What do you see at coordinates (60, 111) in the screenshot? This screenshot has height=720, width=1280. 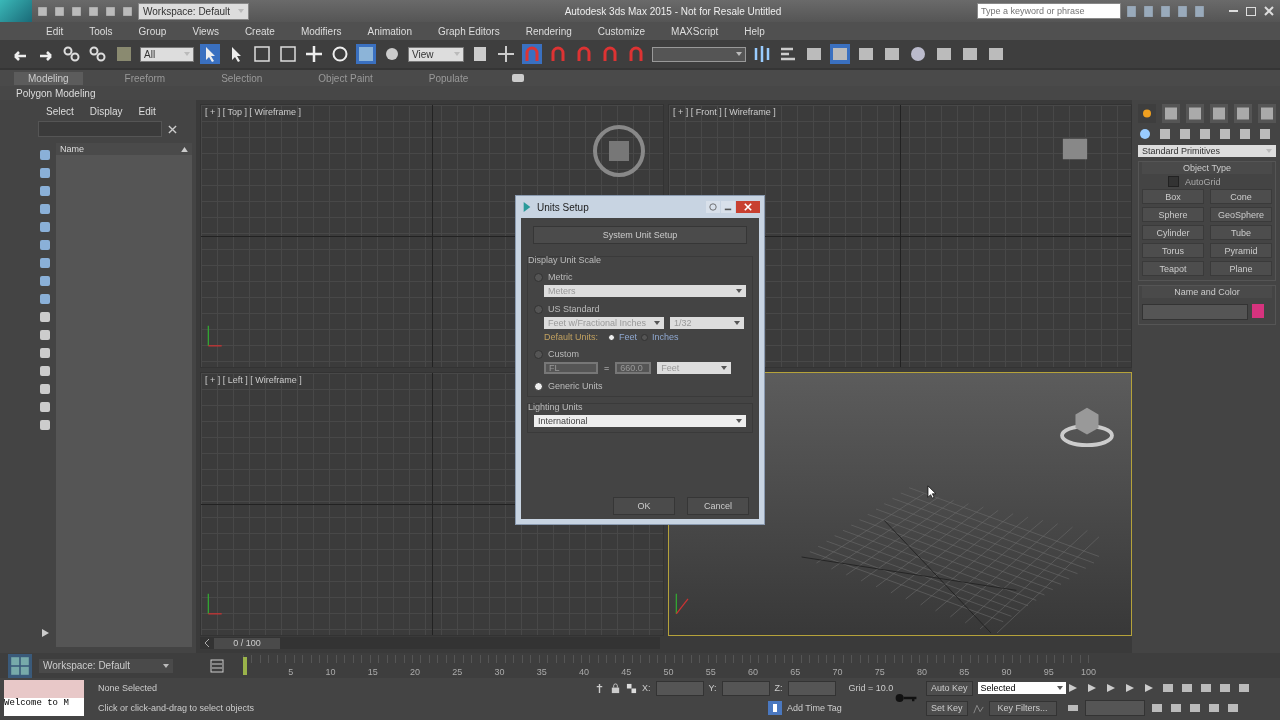 I see `explorer-menu-item: Select` at bounding box center [60, 111].